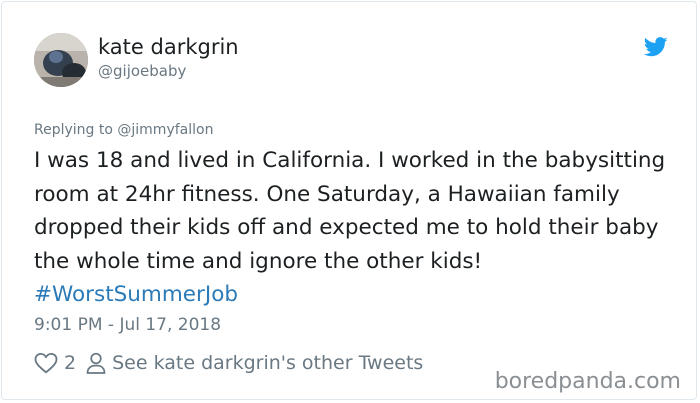 The height and width of the screenshot is (403, 700). Describe the element at coordinates (96, 363) in the screenshot. I see `person-icon` at that location.